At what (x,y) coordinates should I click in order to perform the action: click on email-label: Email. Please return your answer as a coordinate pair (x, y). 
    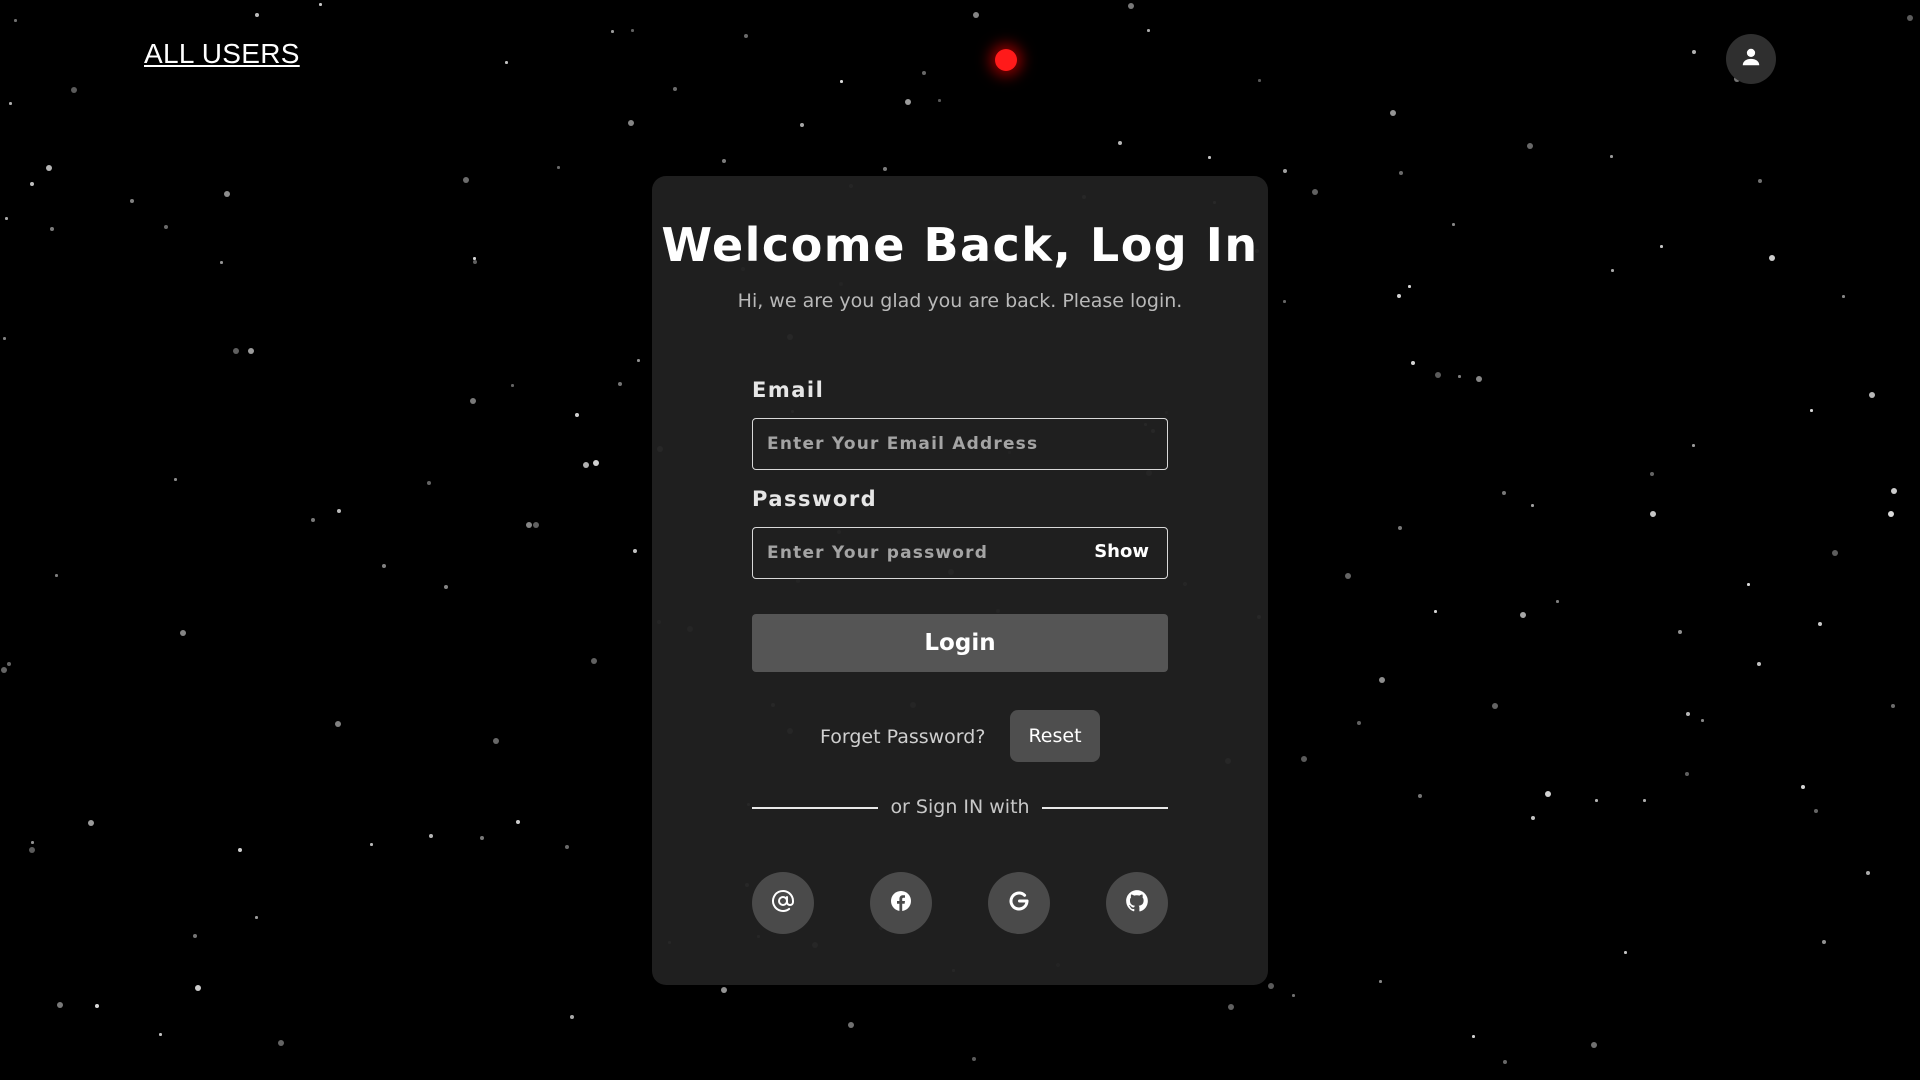
    Looking at the image, I should click on (788, 390).